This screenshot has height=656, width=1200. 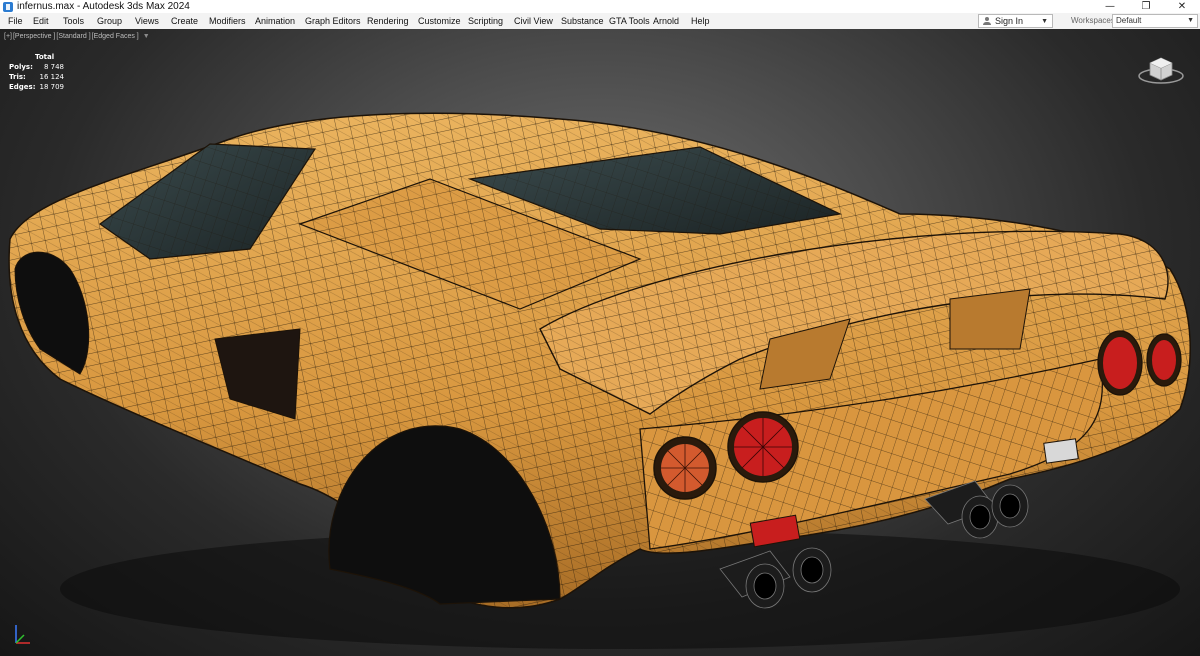 What do you see at coordinates (1129, 20) in the screenshot?
I see `workspaces-value: Default` at bounding box center [1129, 20].